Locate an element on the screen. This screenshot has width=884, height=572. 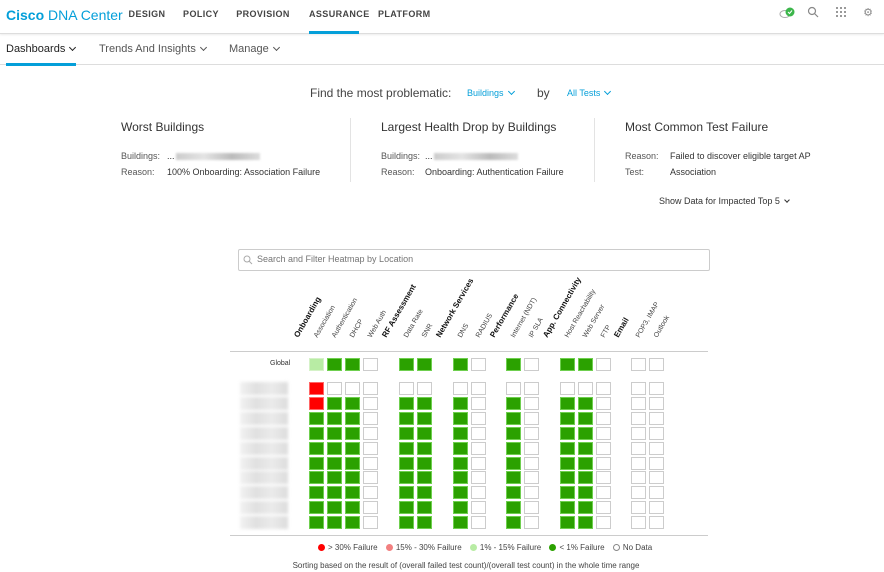
nav-design: DESIGN is located at coordinates (147, 17).